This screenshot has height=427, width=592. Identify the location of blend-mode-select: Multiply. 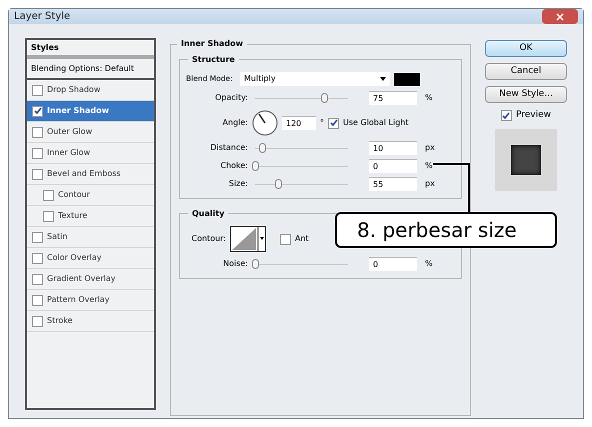
(315, 79).